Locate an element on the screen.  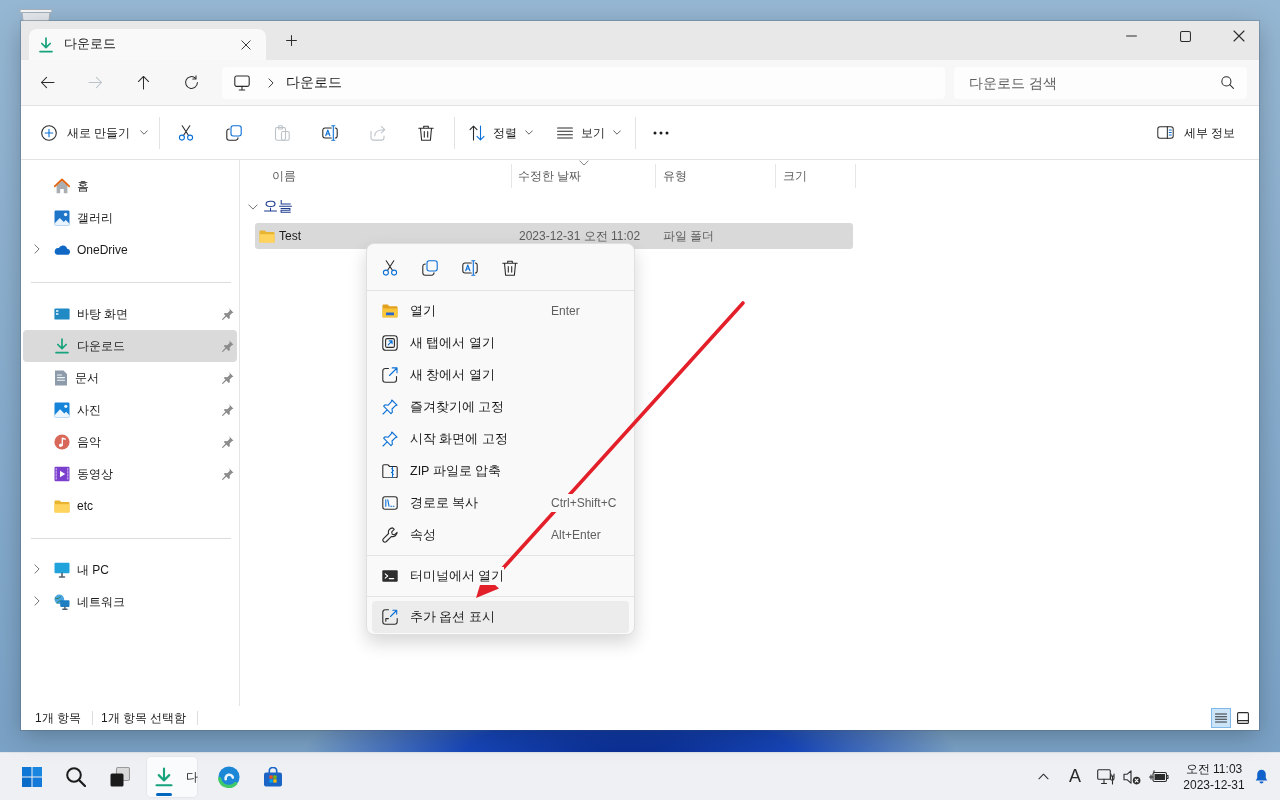
zip-folder-icon is located at coordinates (390, 471).